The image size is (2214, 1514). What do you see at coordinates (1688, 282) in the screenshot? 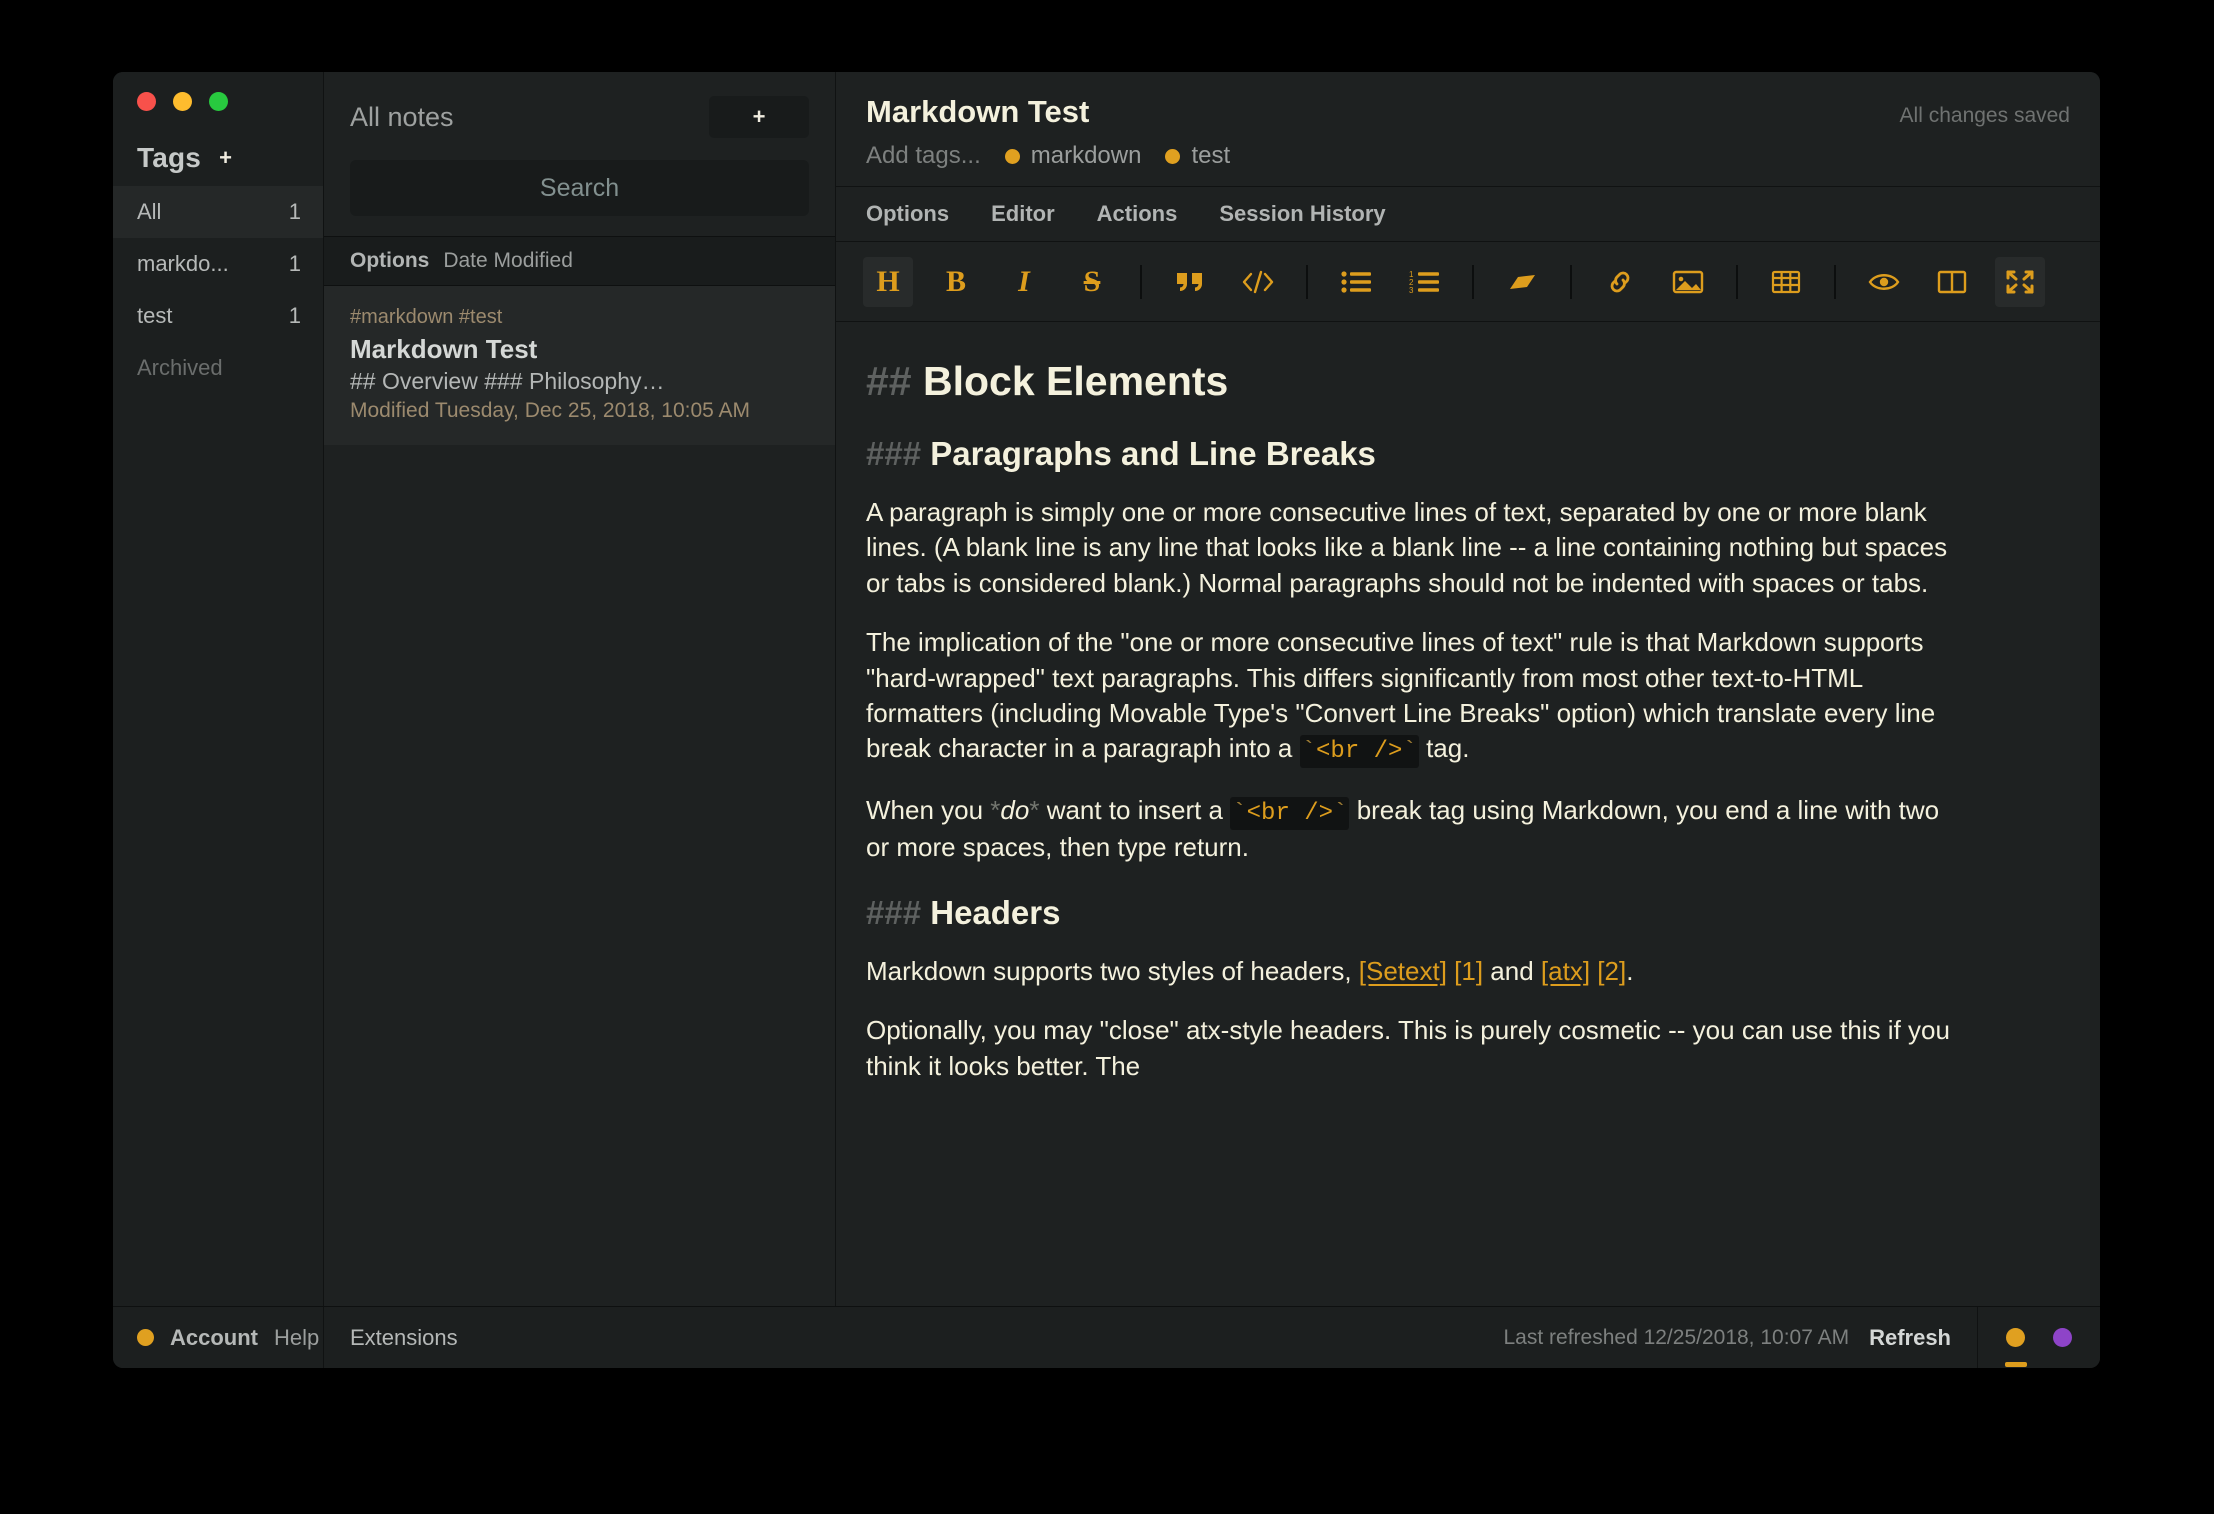
I see `image-icon` at bounding box center [1688, 282].